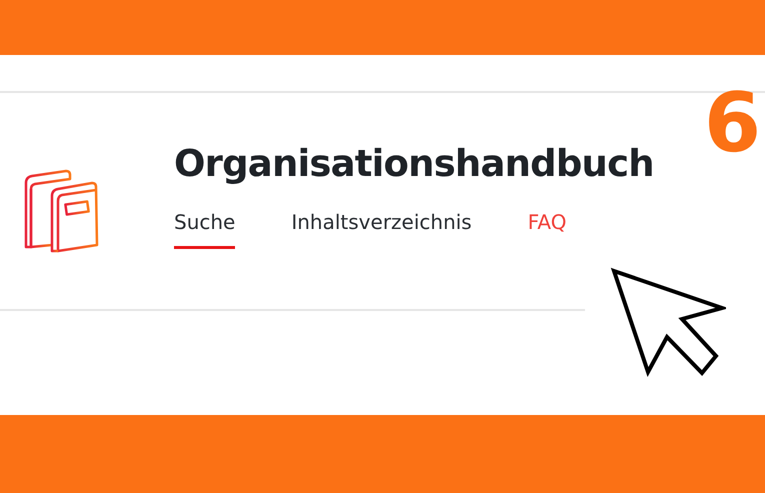 This screenshot has width=765, height=493. What do you see at coordinates (205, 229) in the screenshot?
I see `nav-tab: Suche` at bounding box center [205, 229].